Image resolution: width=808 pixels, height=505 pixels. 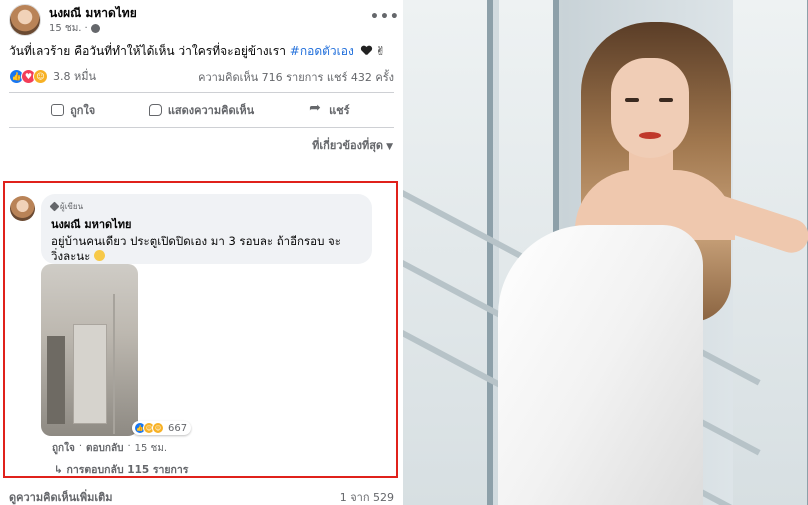 I want to click on author-badge: ผู้เขียน, so click(x=205, y=206).